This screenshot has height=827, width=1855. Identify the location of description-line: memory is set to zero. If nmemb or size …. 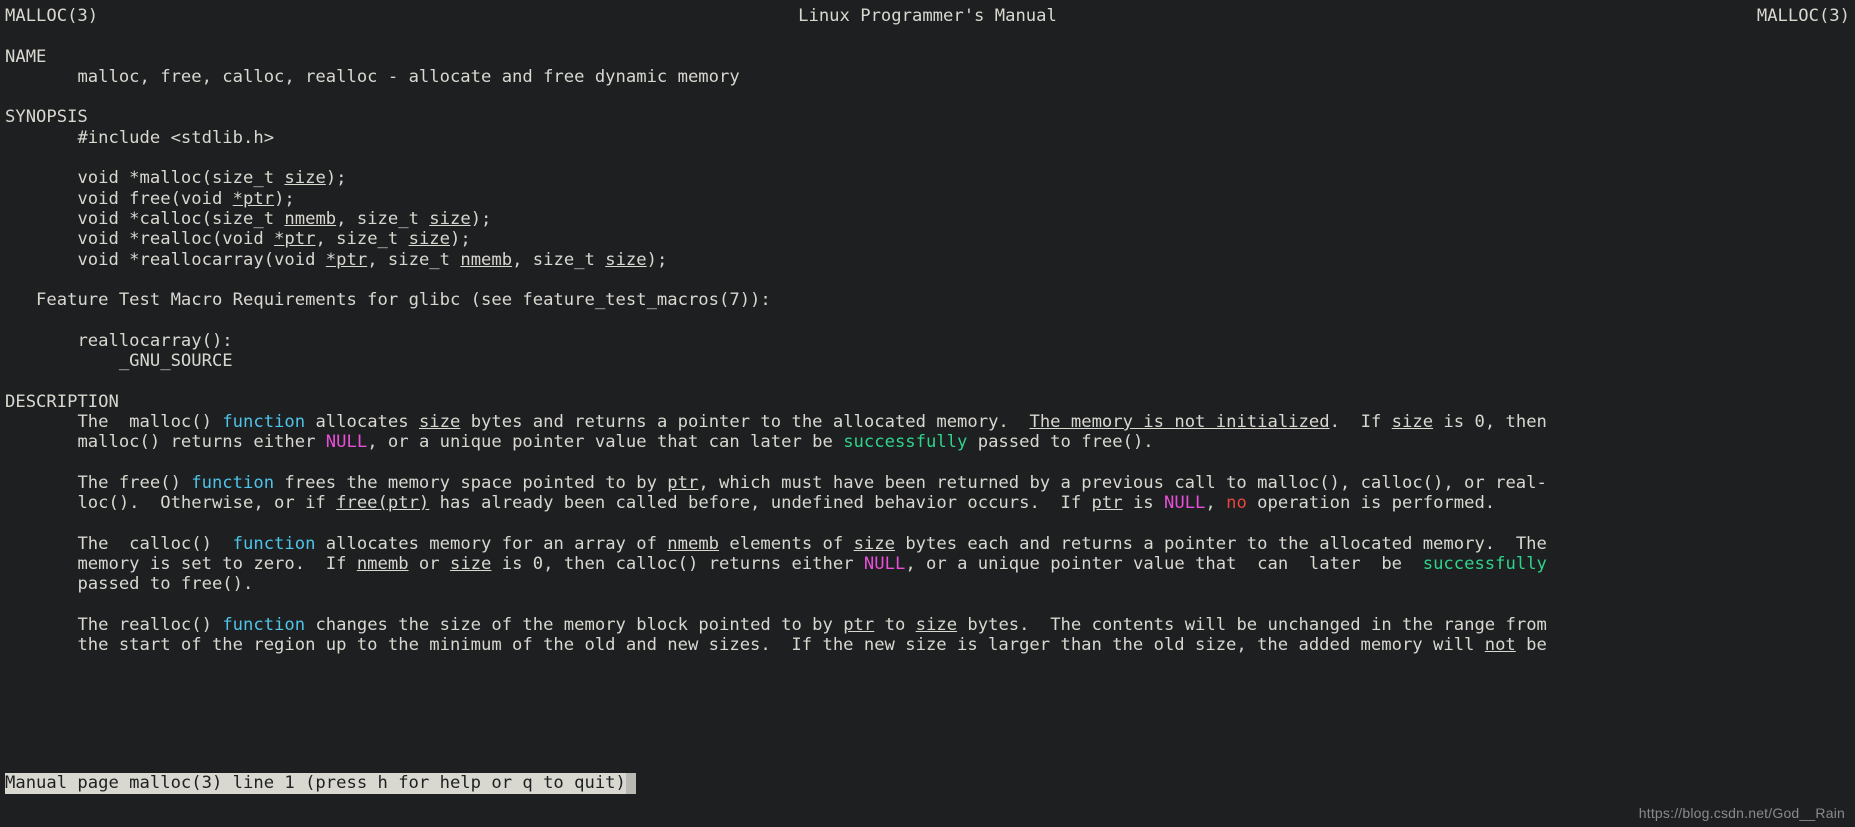
(927, 564).